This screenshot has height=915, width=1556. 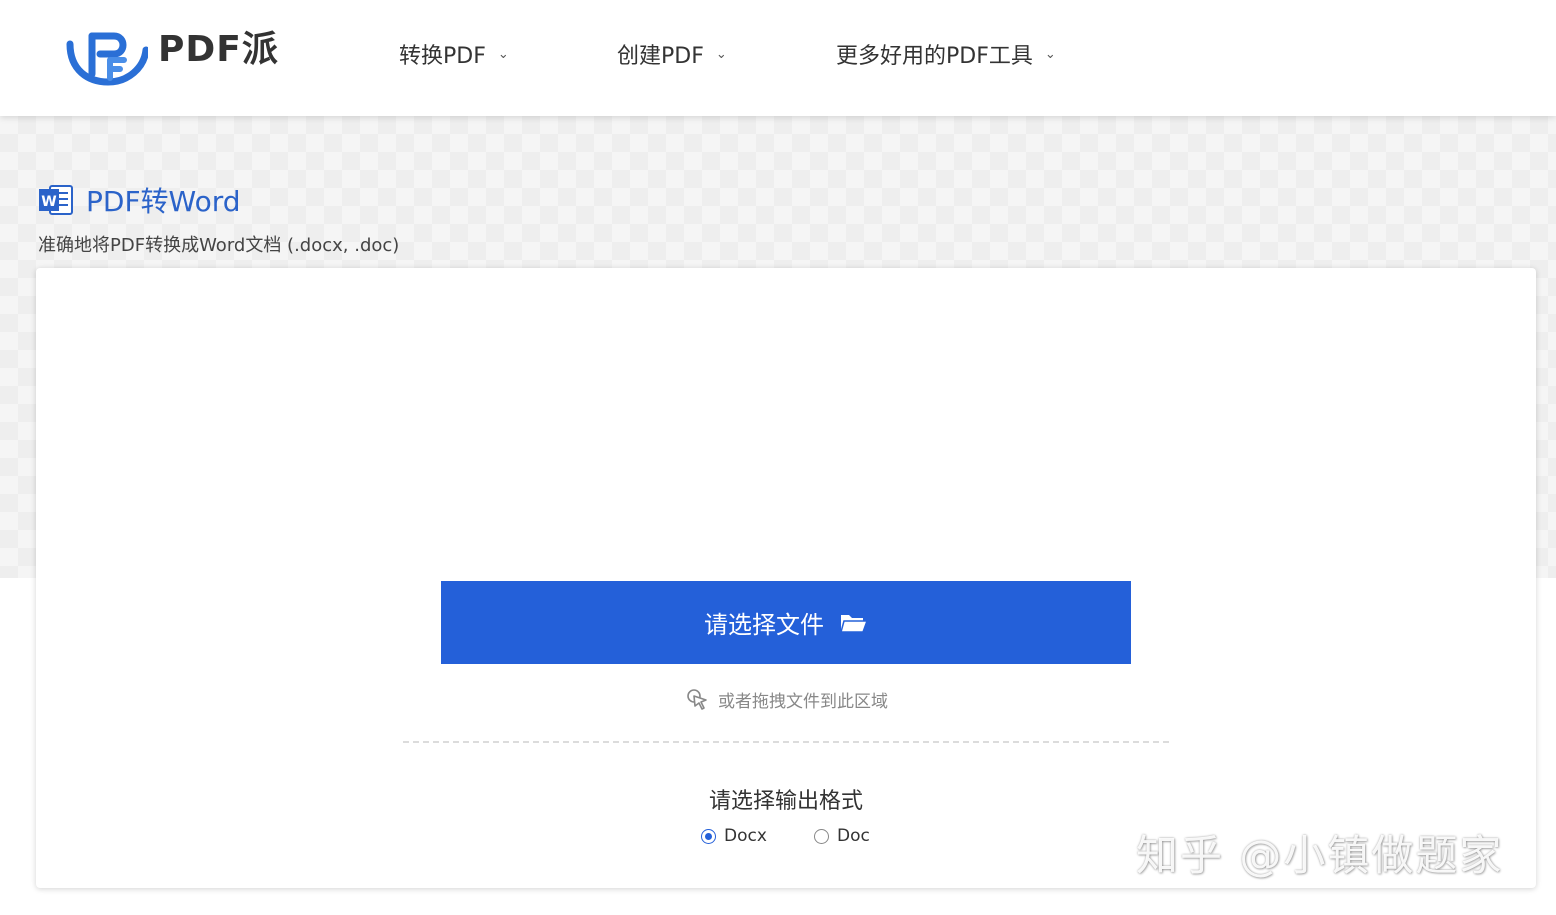 I want to click on drag-pointer-icon, so click(x=697, y=699).